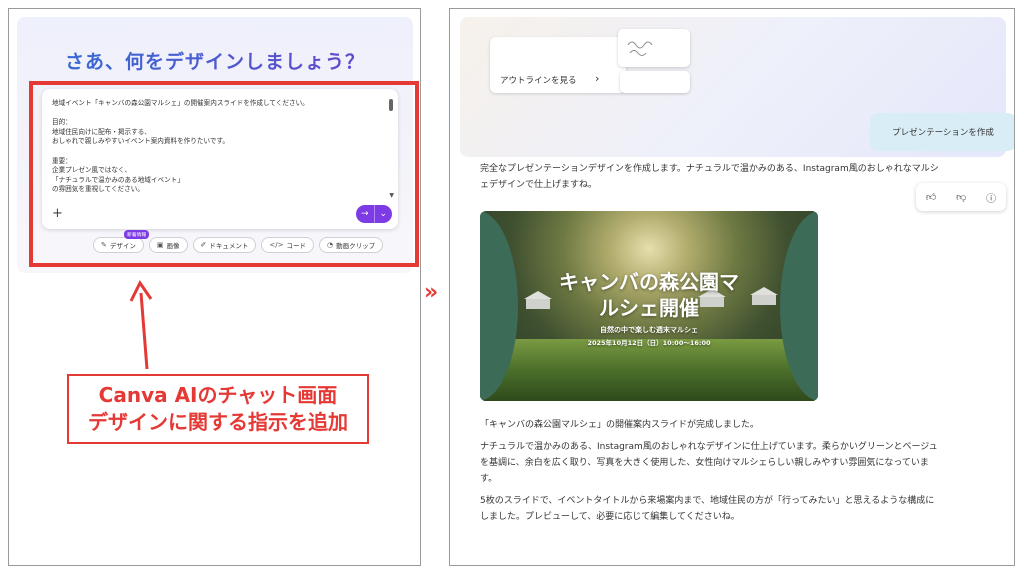  What do you see at coordinates (640, 48) in the screenshot?
I see `scribble-icon` at bounding box center [640, 48].